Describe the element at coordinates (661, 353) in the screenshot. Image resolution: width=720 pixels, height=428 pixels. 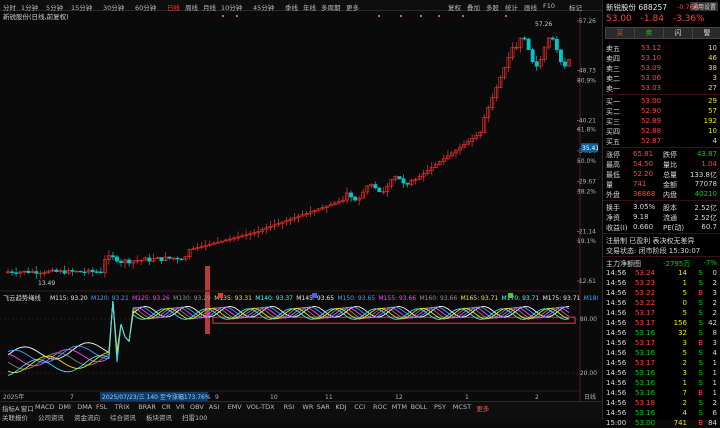
I see `tick-row-8: 14:56 53.16 5 S 4` at that location.